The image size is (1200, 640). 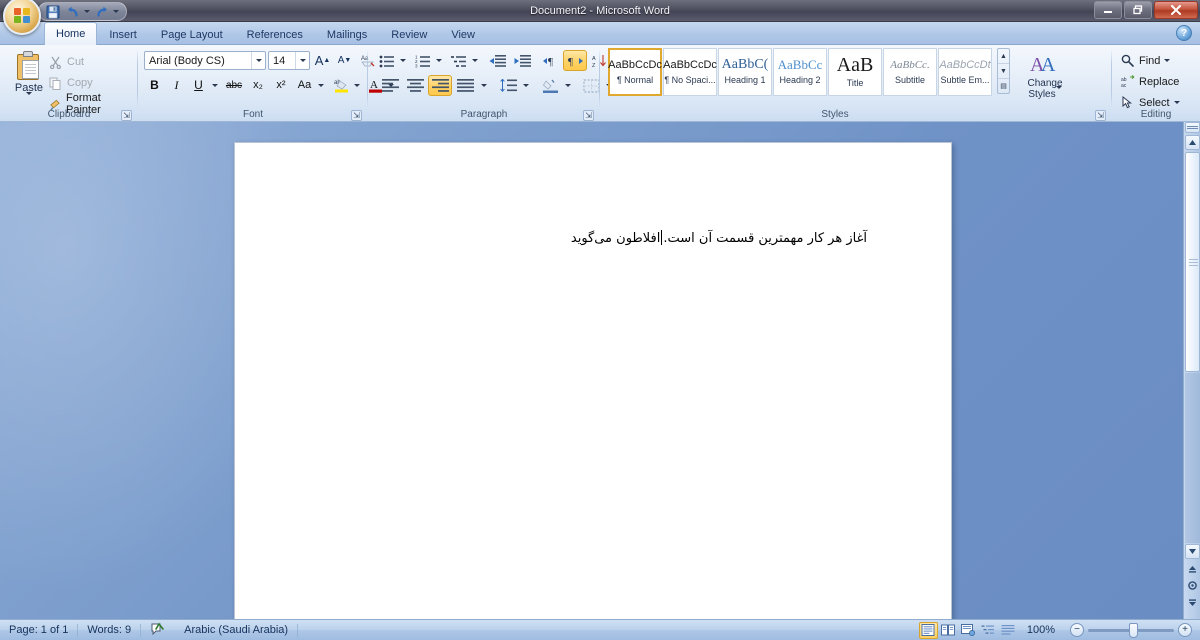 What do you see at coordinates (522, 60) in the screenshot?
I see `increase-indent-button` at bounding box center [522, 60].